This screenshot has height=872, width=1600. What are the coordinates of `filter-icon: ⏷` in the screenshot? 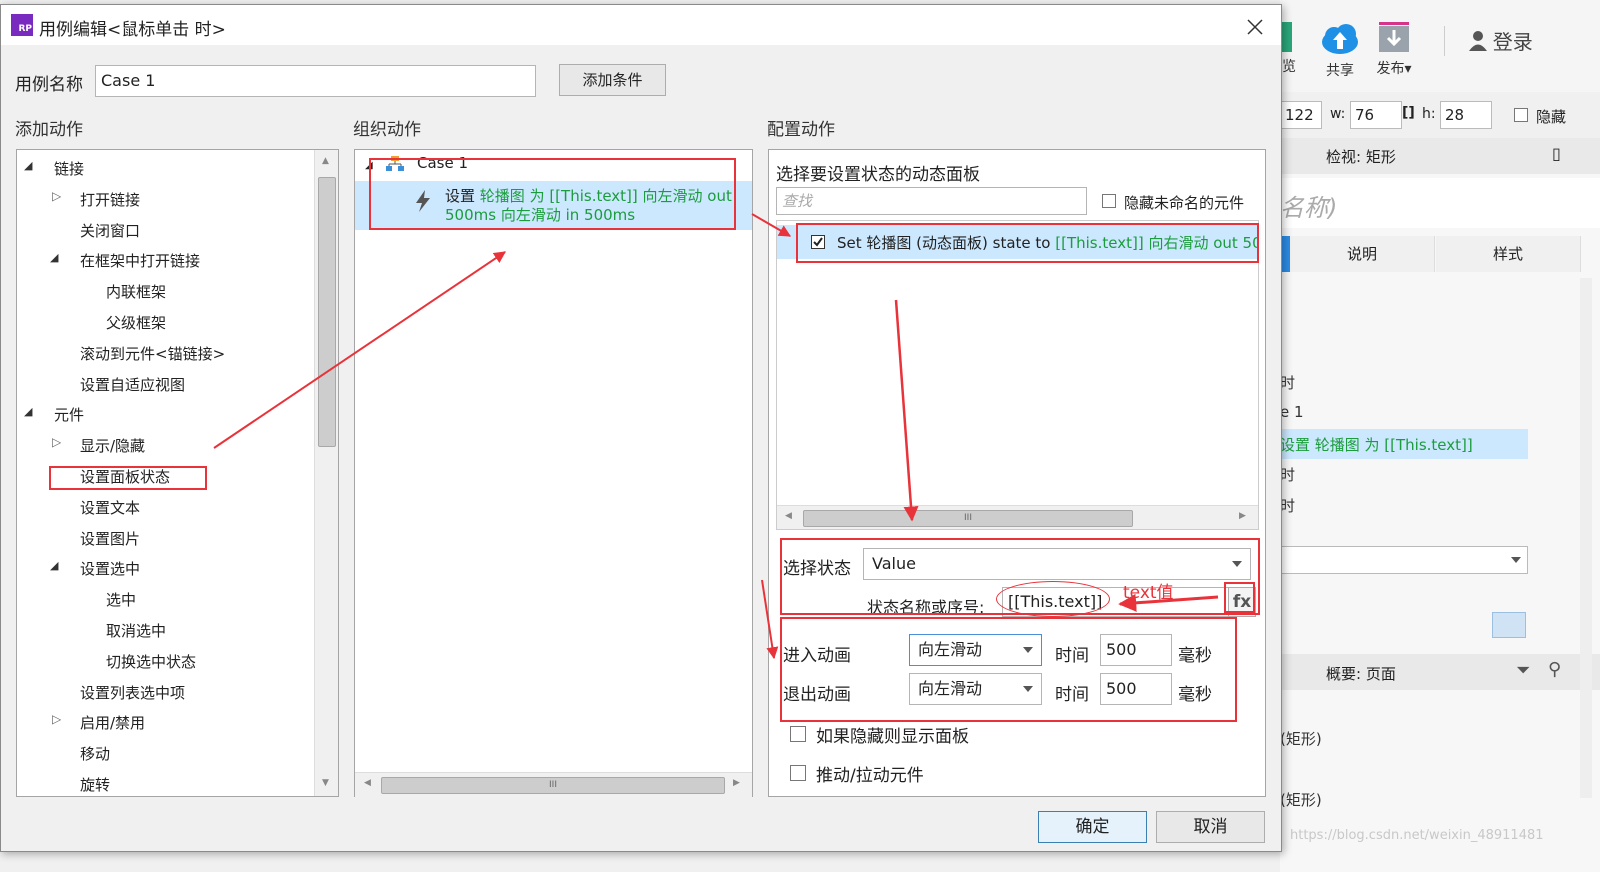 It's located at (1523, 670).